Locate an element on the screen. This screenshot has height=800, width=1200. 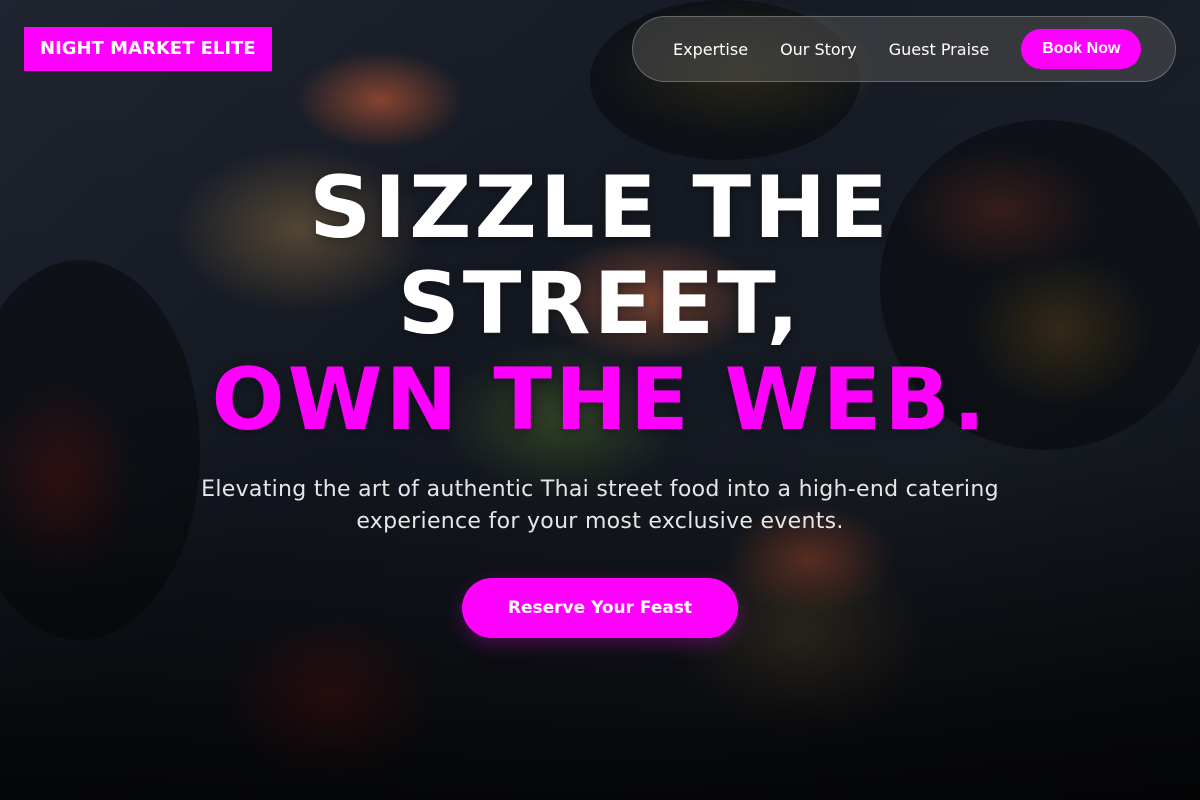
book-now-button: Book Now is located at coordinates (1081, 49).